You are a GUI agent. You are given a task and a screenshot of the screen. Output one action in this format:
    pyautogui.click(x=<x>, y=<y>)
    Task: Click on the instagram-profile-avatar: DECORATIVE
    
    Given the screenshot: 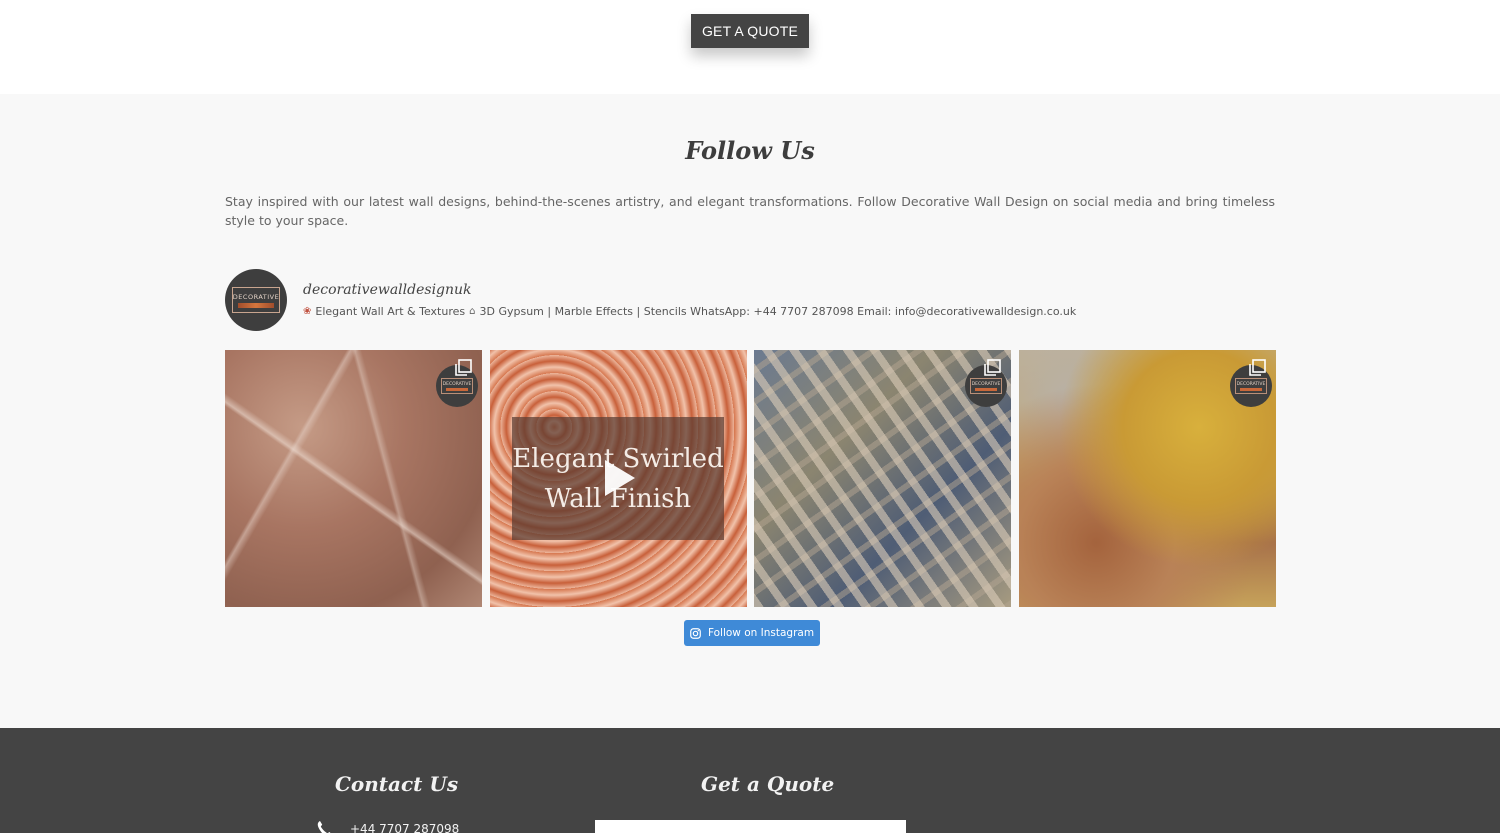 What is the action you would take?
    pyautogui.click(x=256, y=300)
    